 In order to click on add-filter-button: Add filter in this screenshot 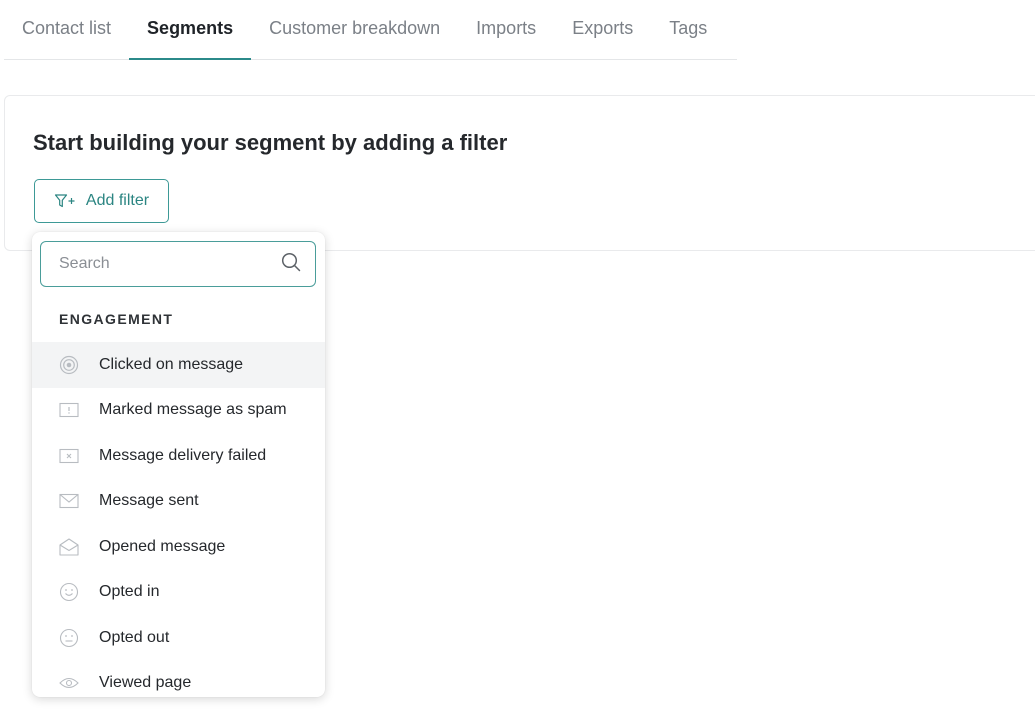, I will do `click(101, 201)`.